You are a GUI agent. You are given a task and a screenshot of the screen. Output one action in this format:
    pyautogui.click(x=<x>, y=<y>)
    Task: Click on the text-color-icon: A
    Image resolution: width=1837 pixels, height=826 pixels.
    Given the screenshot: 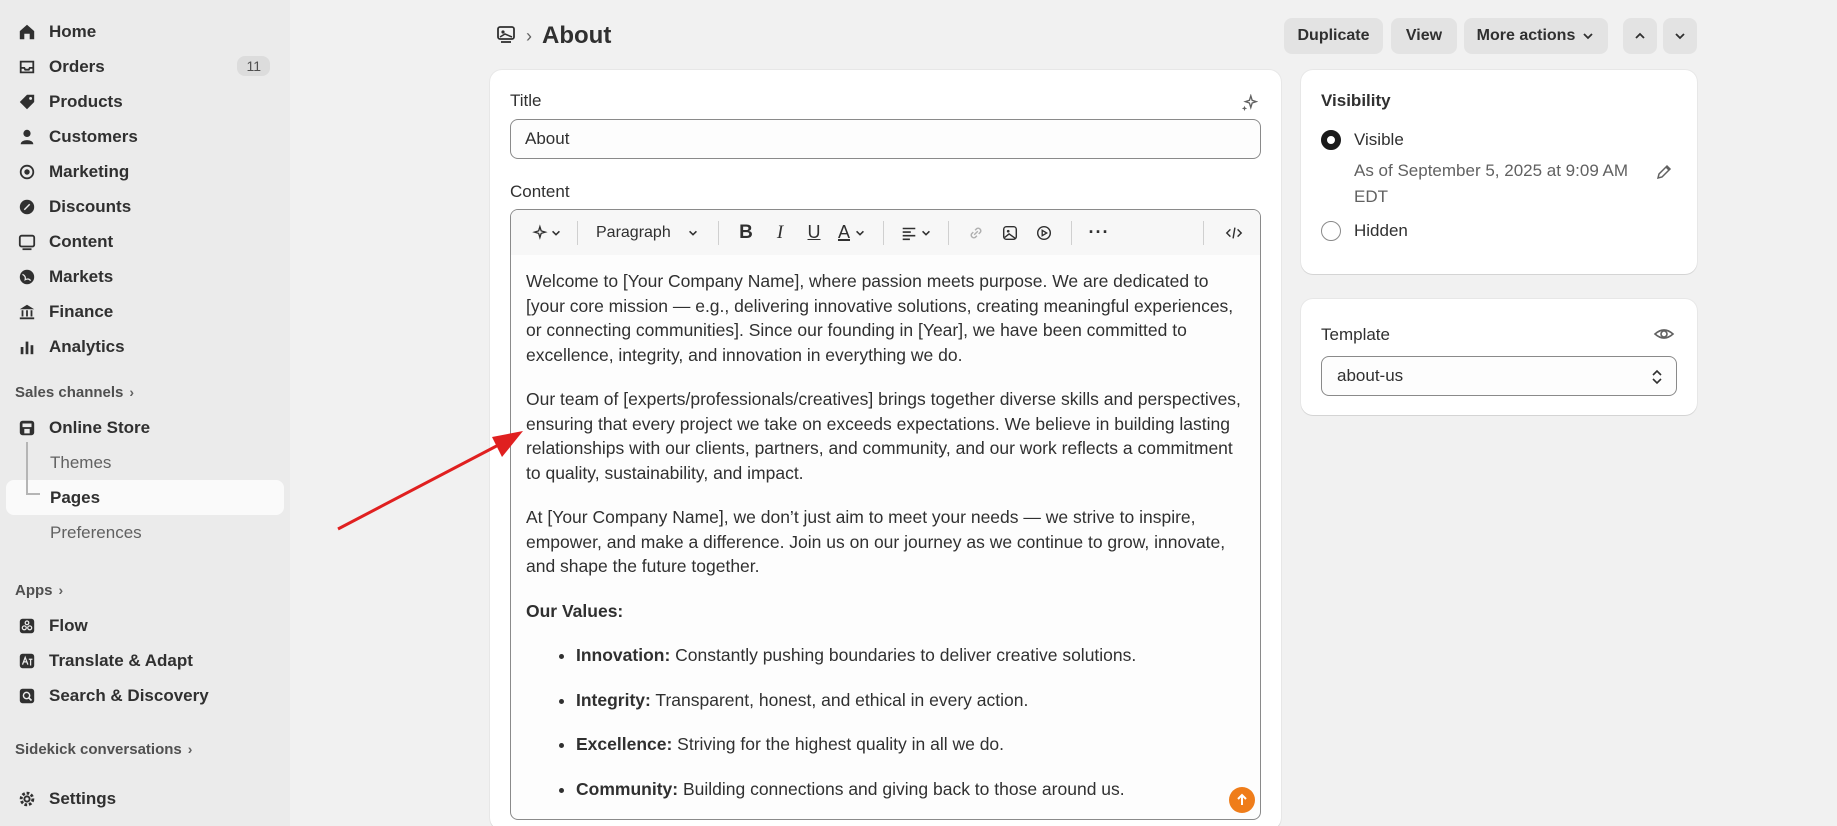 What is the action you would take?
    pyautogui.click(x=843, y=232)
    